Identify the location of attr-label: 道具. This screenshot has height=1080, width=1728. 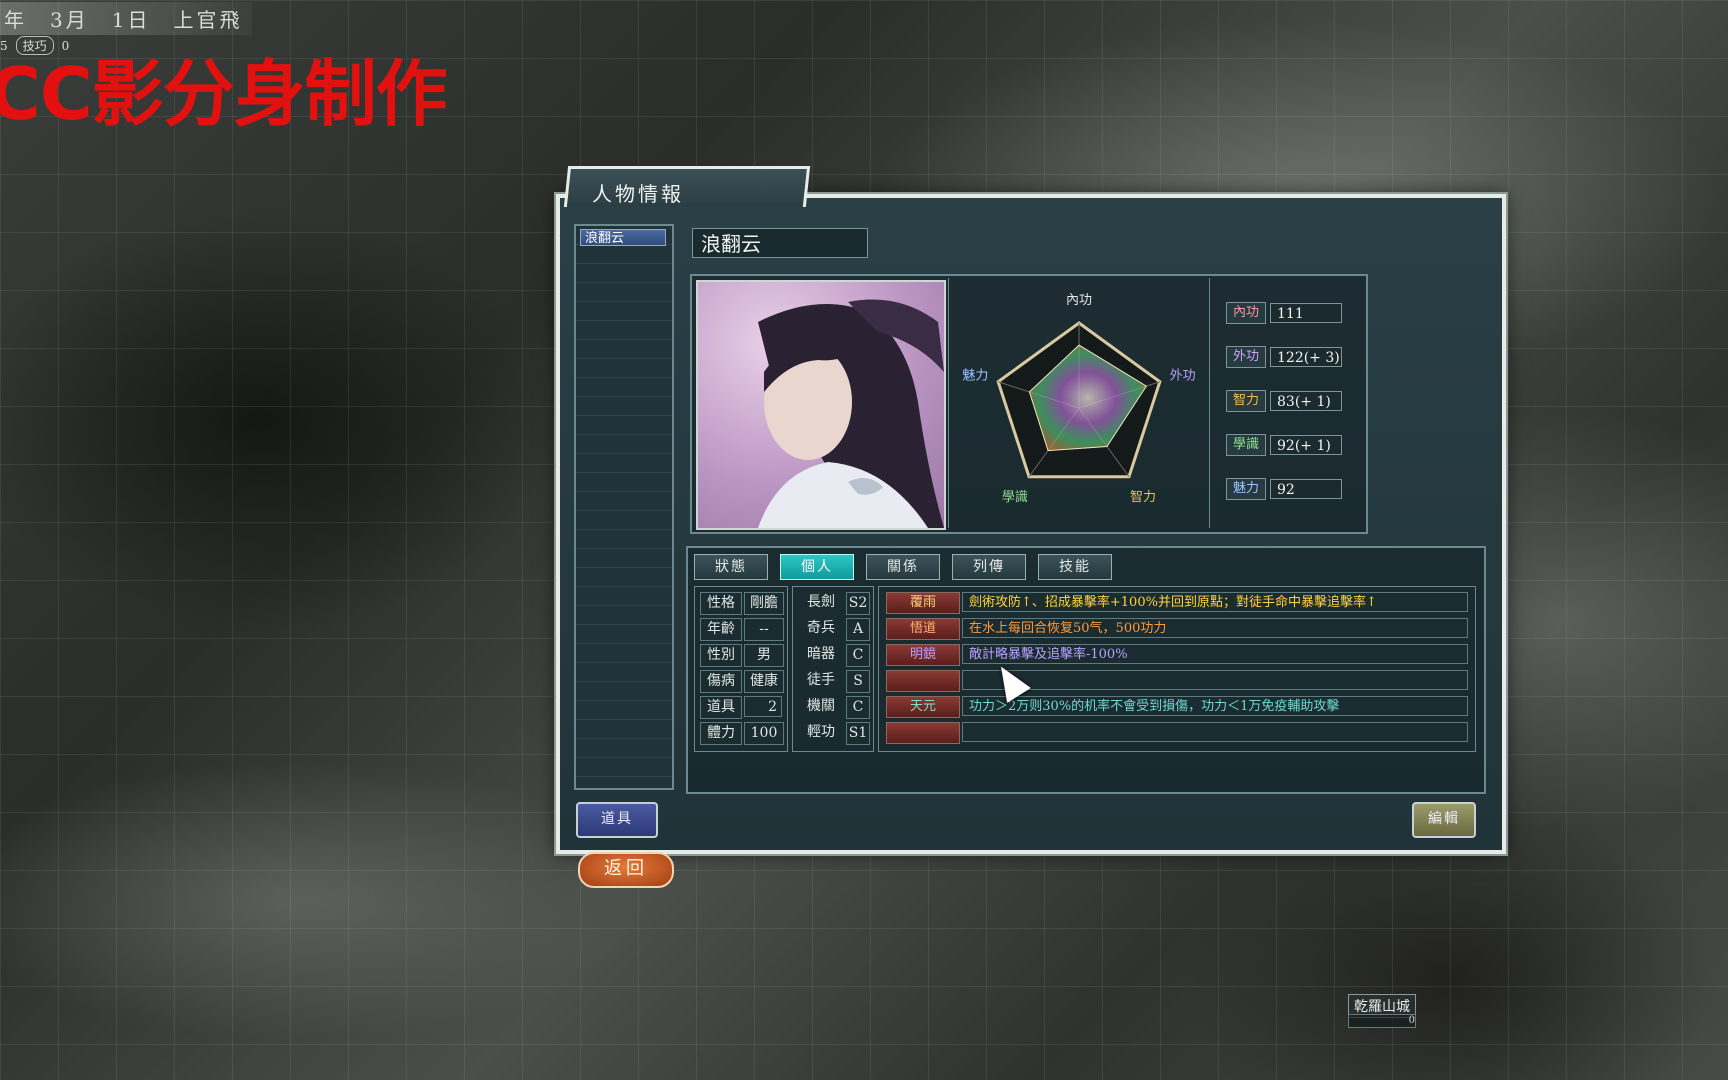
(721, 707).